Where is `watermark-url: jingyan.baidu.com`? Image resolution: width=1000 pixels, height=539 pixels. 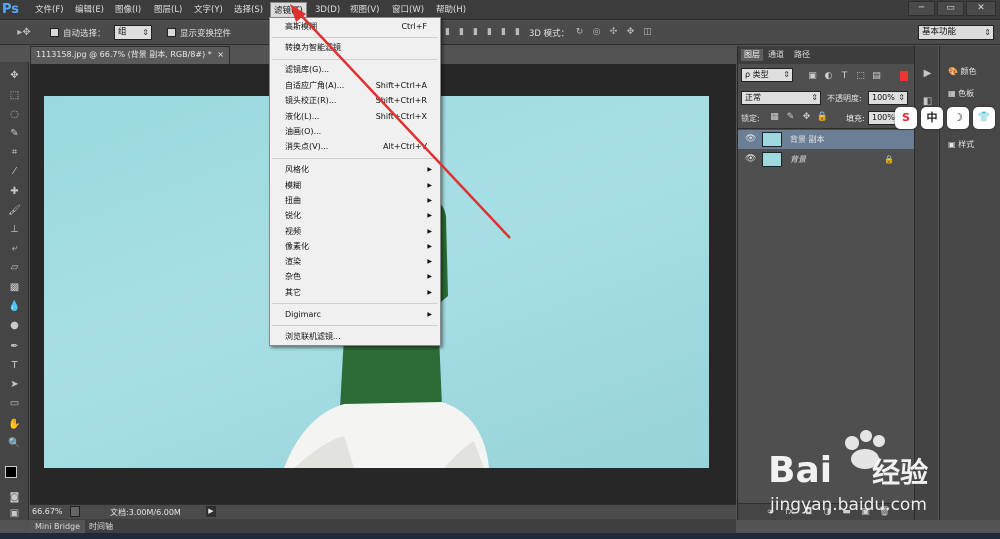
watermark-url: jingyan.baidu.com is located at coordinates (848, 505).